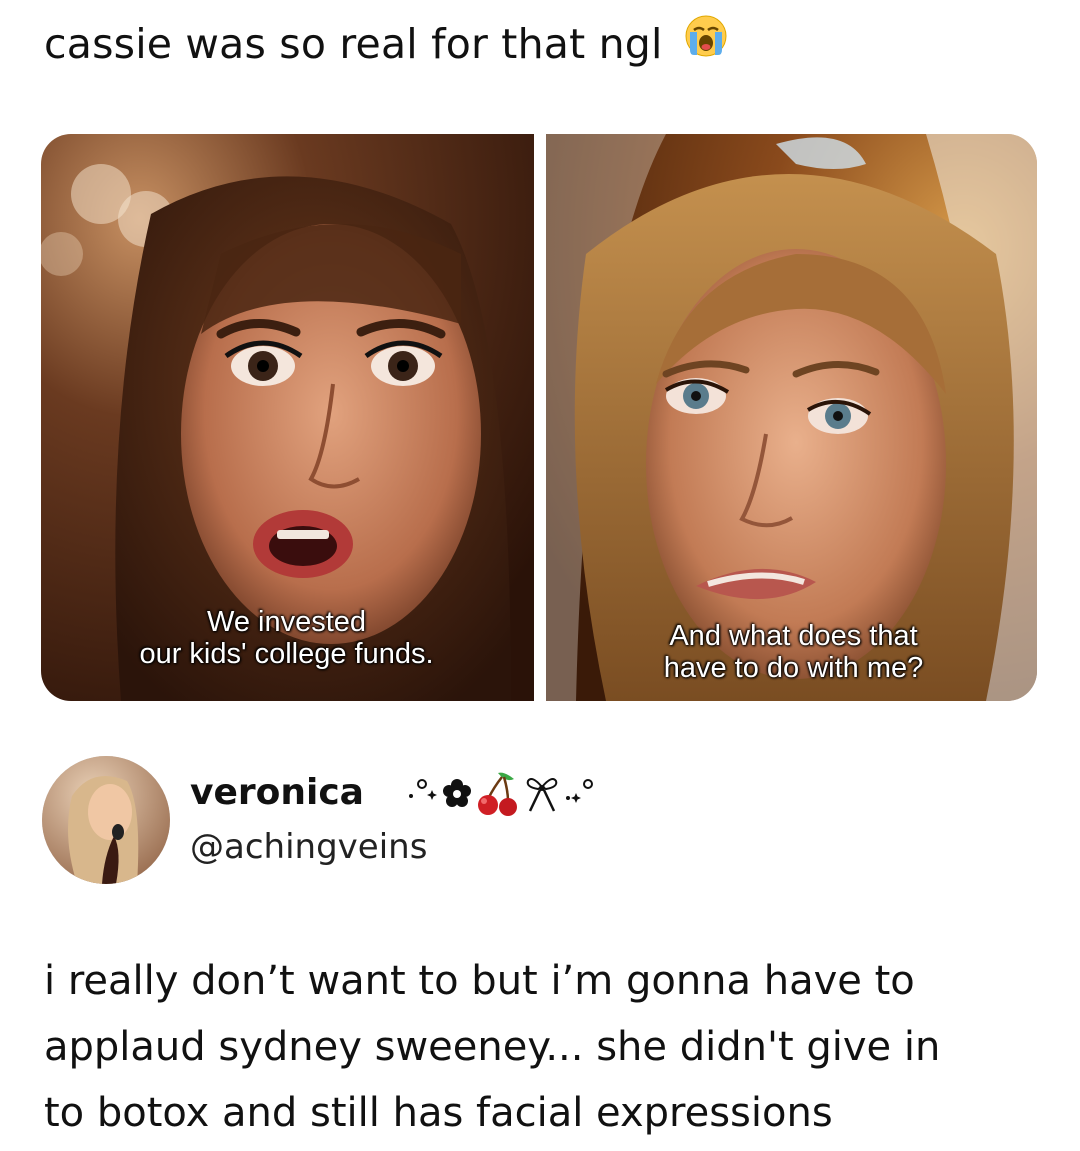 The image size is (1080, 1151). Describe the element at coordinates (392, 821) in the screenshot. I see `post-author: veronica @achingveins` at that location.